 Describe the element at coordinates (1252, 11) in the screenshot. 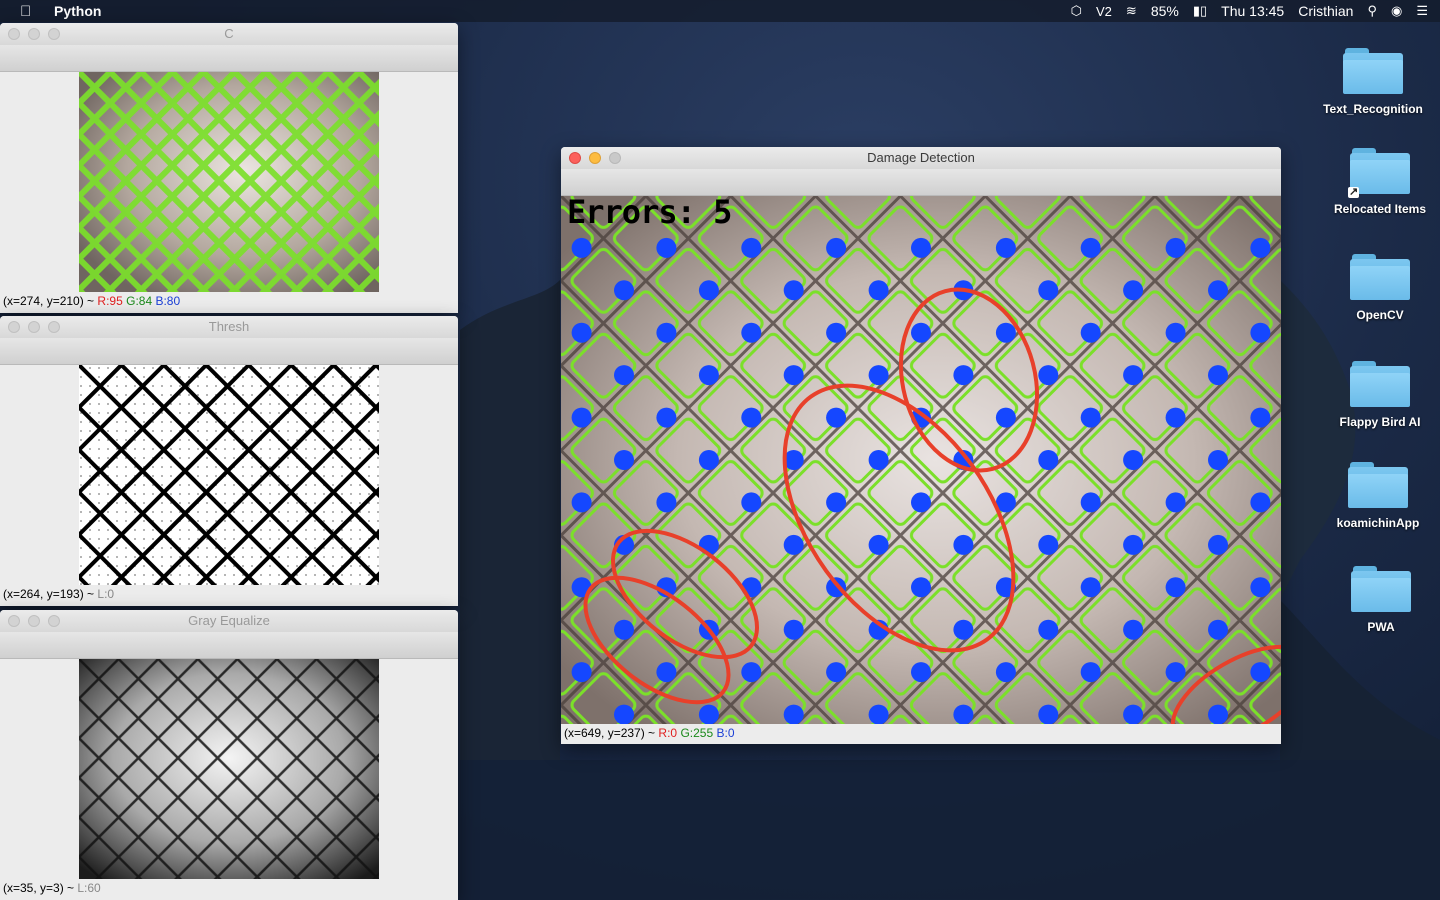

I see `clock: Thu 13:45` at that location.